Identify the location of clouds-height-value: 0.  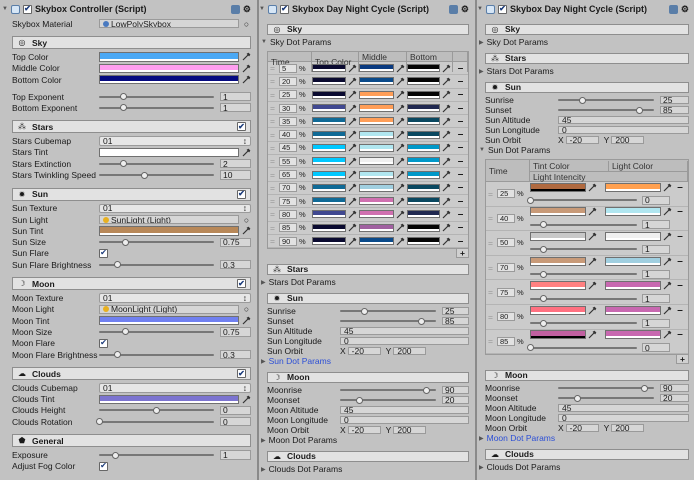
(235, 410).